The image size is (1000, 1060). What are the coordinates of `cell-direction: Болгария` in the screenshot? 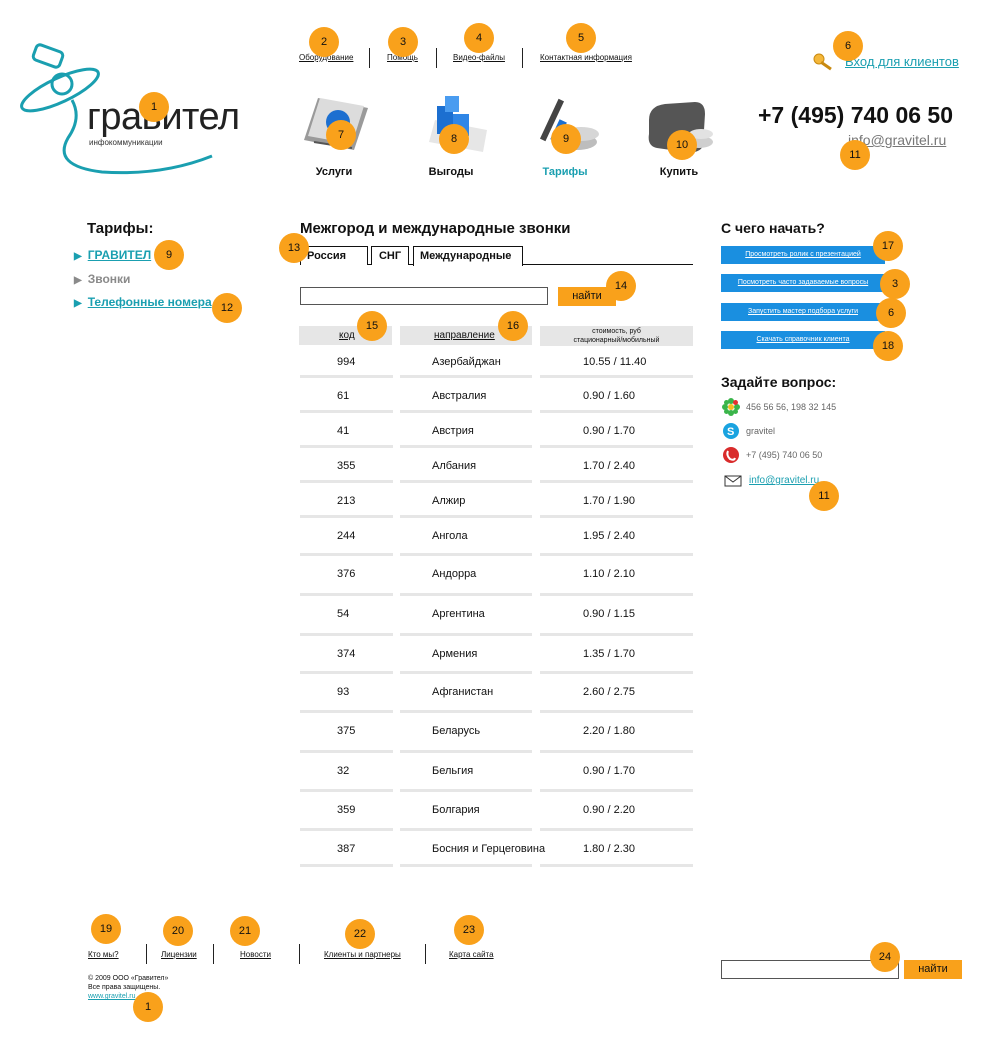 It's located at (456, 810).